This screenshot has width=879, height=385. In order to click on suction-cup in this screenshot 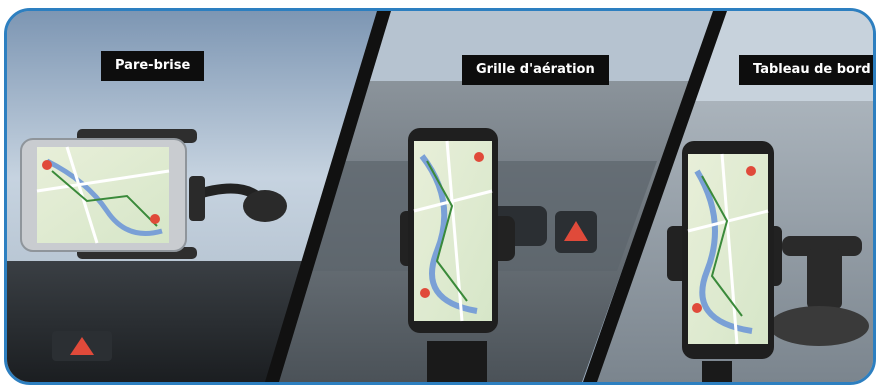, I will do `click(265, 206)`.